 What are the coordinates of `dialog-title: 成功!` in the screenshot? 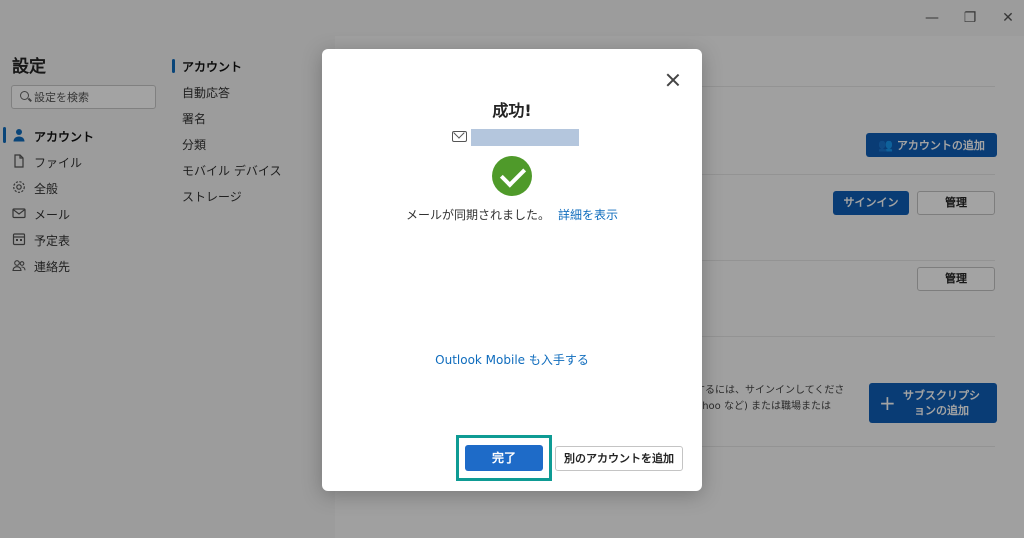 It's located at (512, 110).